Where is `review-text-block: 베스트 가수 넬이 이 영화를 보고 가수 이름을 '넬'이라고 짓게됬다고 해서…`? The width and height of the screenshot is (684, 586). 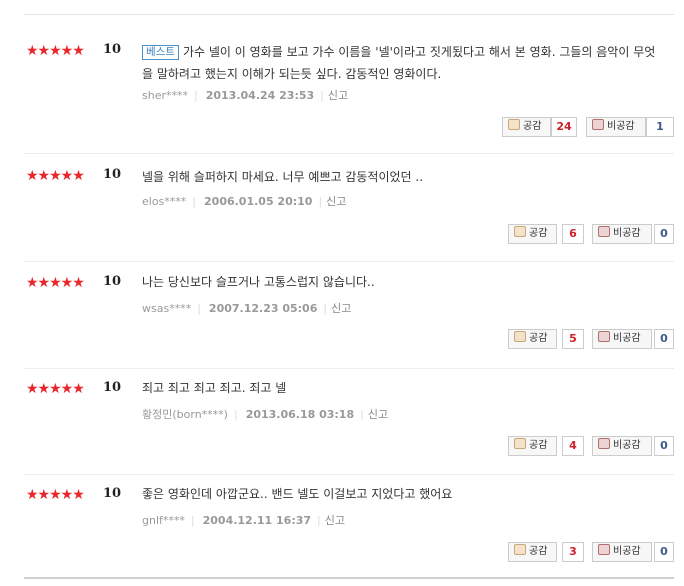
review-text-block: 베스트 가수 넬이 이 영화를 보고 가수 이름을 '넬'이라고 짓게됬다고 해서… is located at coordinates (402, 63).